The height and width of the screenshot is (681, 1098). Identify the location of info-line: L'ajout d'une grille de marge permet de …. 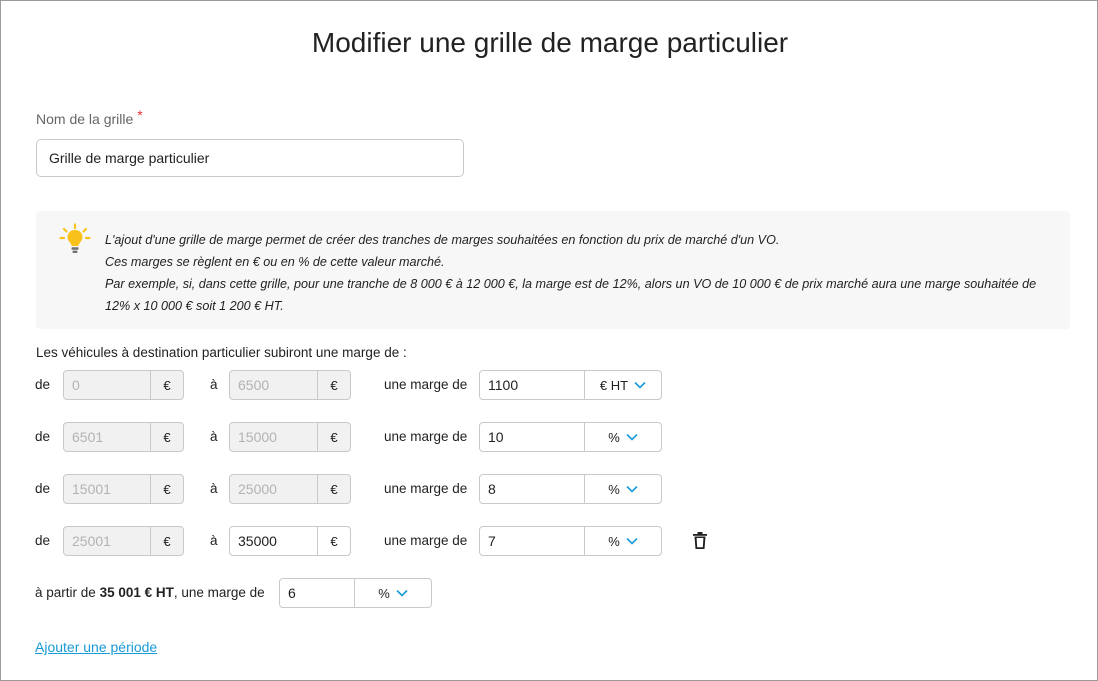
(442, 240).